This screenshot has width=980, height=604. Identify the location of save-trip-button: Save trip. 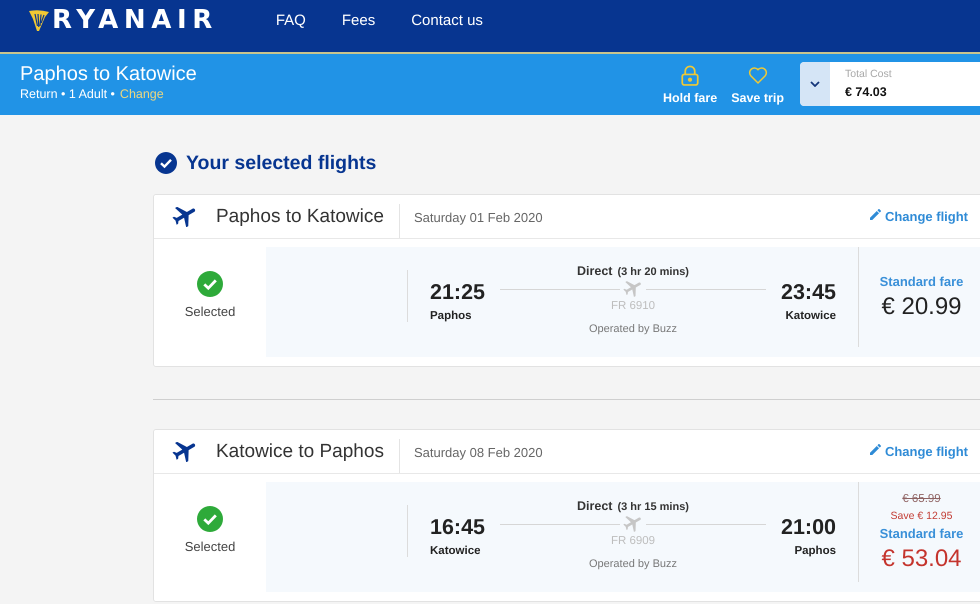
(757, 85).